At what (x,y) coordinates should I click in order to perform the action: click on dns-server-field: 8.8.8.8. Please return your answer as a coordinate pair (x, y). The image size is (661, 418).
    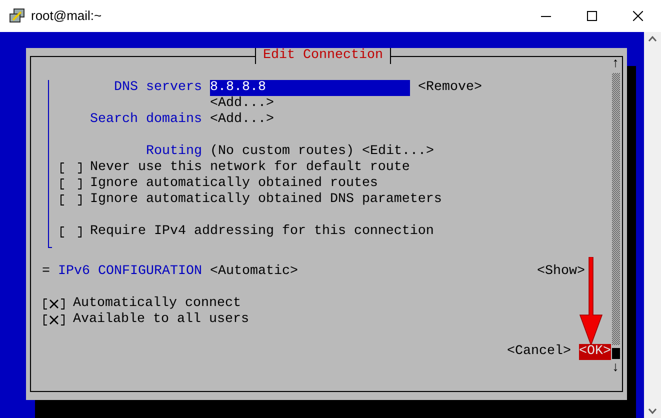
    Looking at the image, I should click on (310, 88).